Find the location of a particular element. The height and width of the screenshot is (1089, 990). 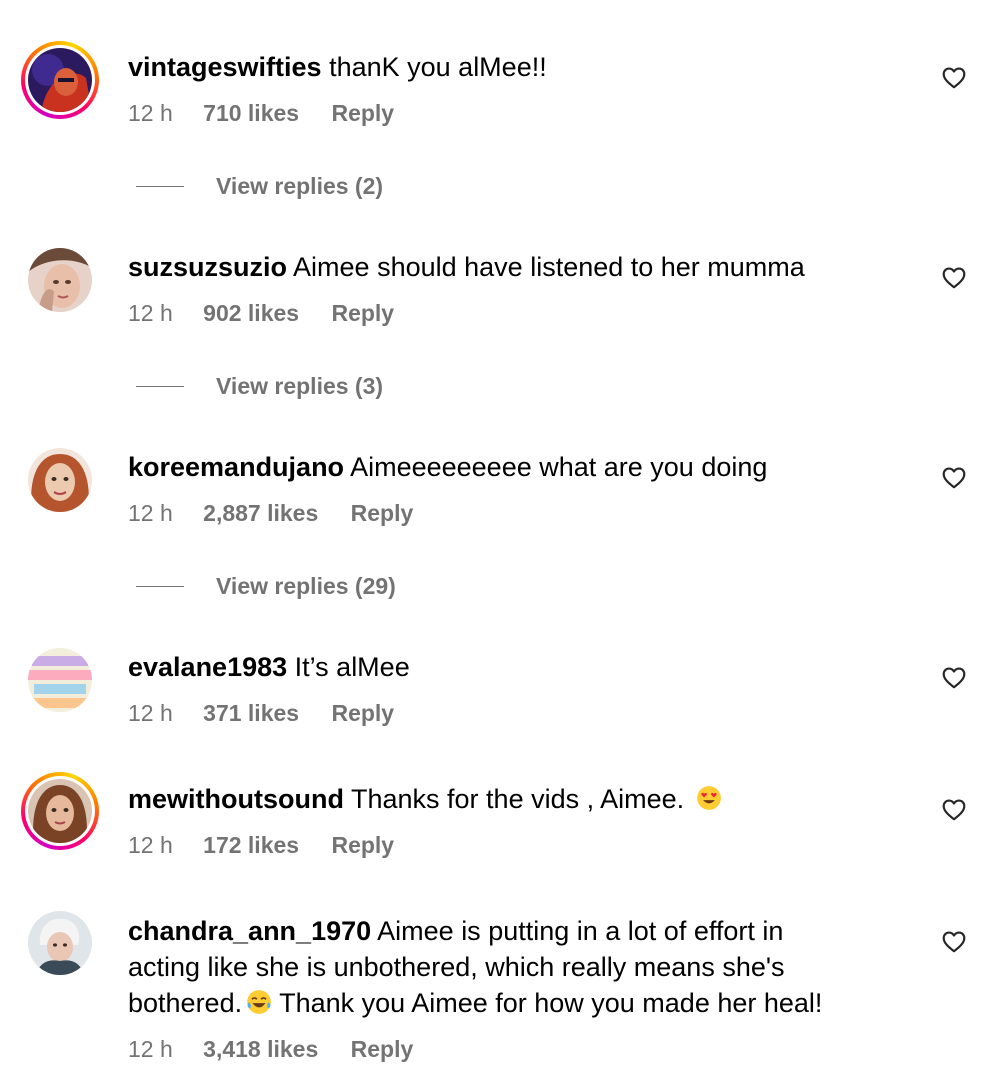

comment-username: vintageswifties is located at coordinates (225, 67).